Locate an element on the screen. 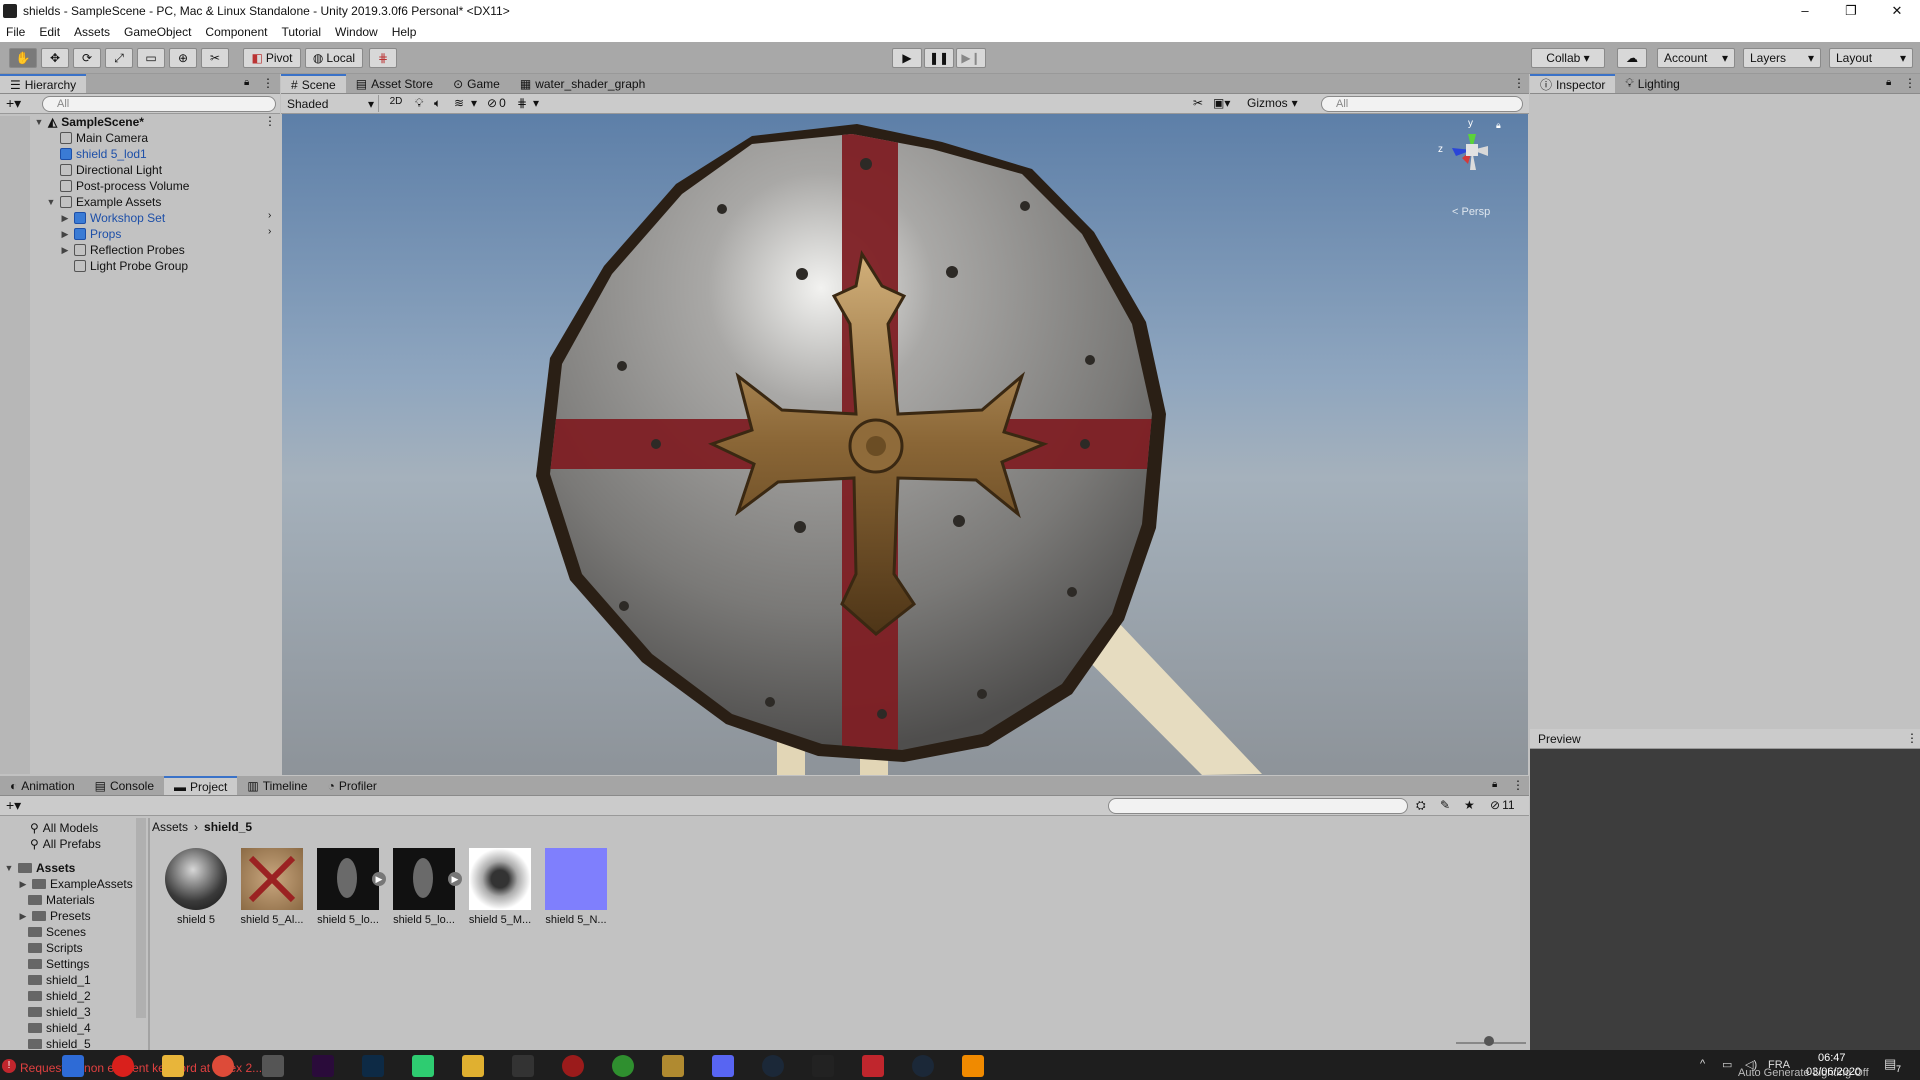 The width and height of the screenshot is (1920, 1080). pivot-toggle: ◧ Pivot is located at coordinates (272, 58).